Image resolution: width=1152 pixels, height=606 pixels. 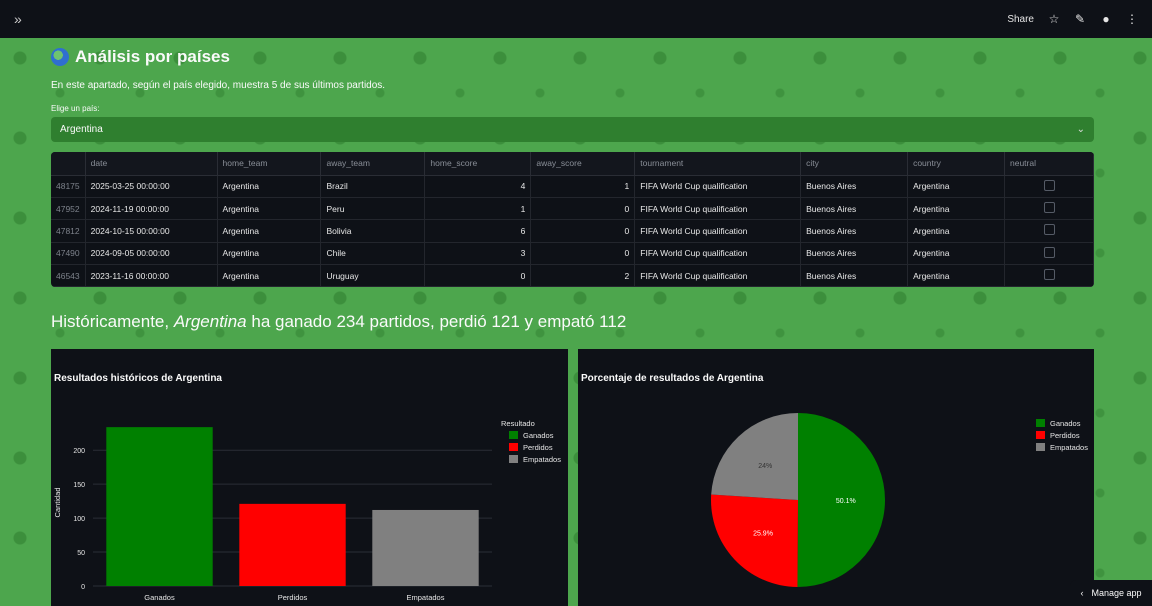 I want to click on manage-app-button: ‹ Manage app, so click(x=1111, y=593).